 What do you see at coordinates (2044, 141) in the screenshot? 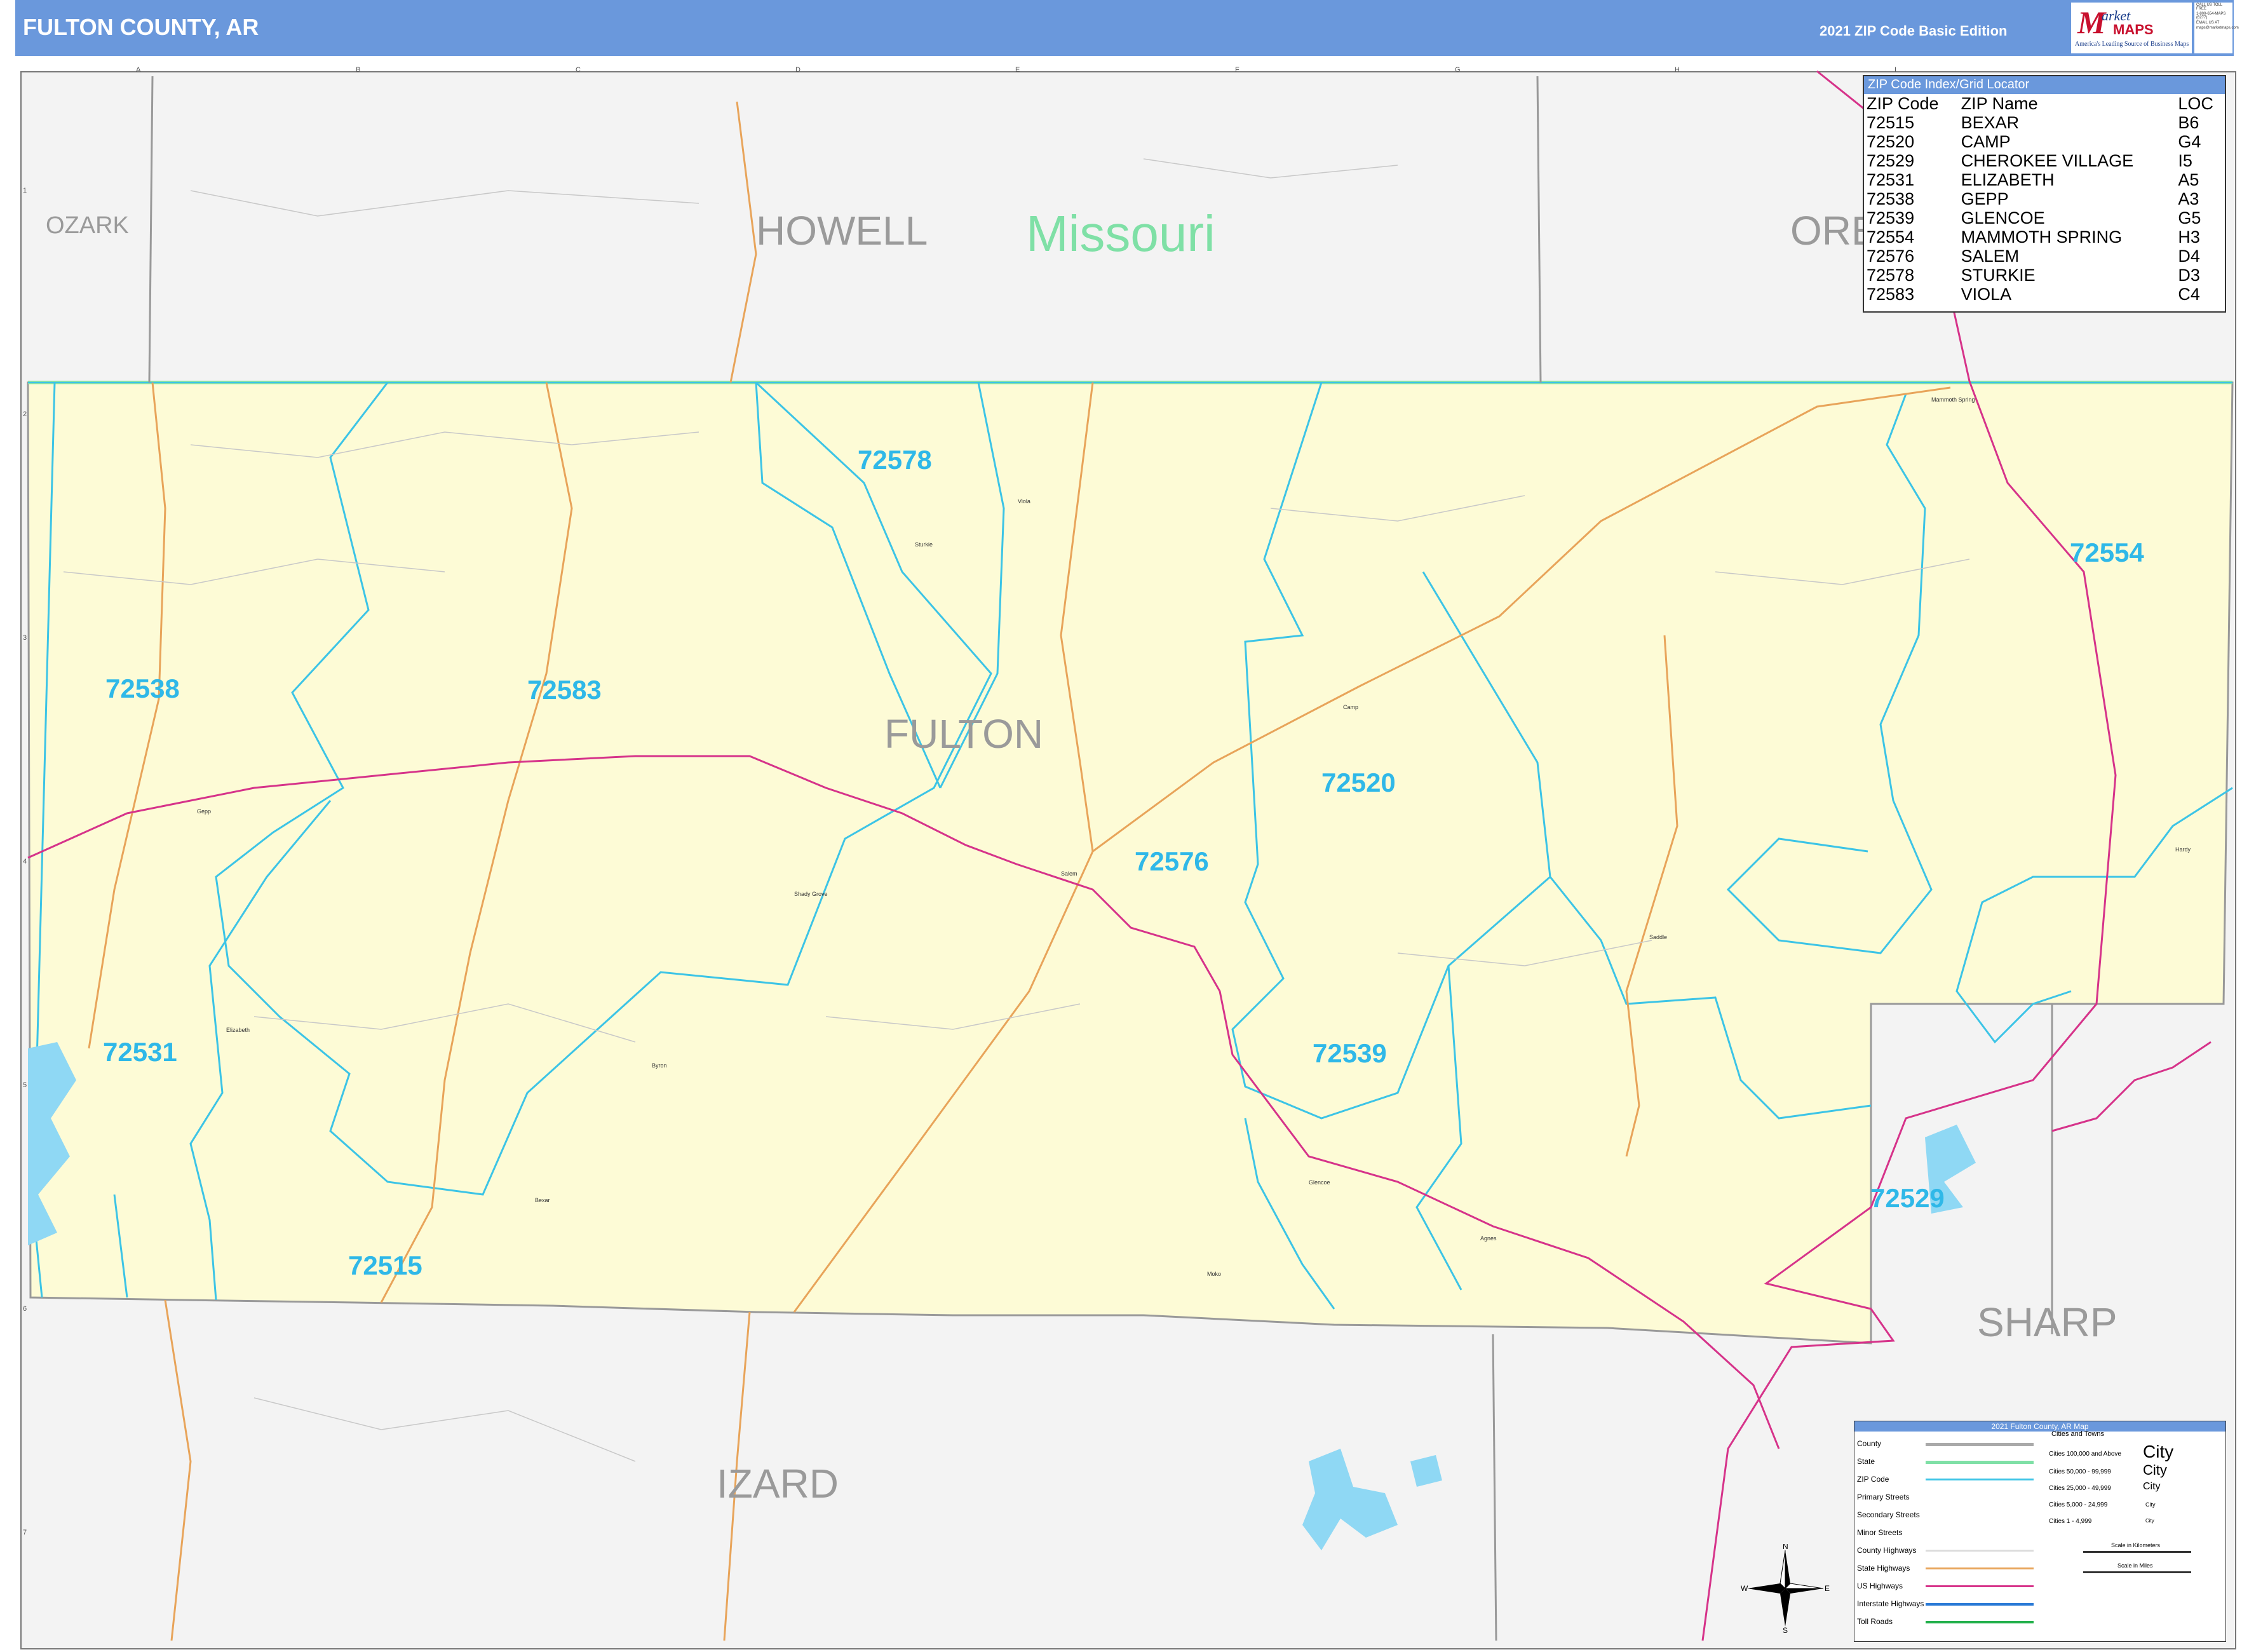
I see `table-row: 72520 CAMP G4` at bounding box center [2044, 141].